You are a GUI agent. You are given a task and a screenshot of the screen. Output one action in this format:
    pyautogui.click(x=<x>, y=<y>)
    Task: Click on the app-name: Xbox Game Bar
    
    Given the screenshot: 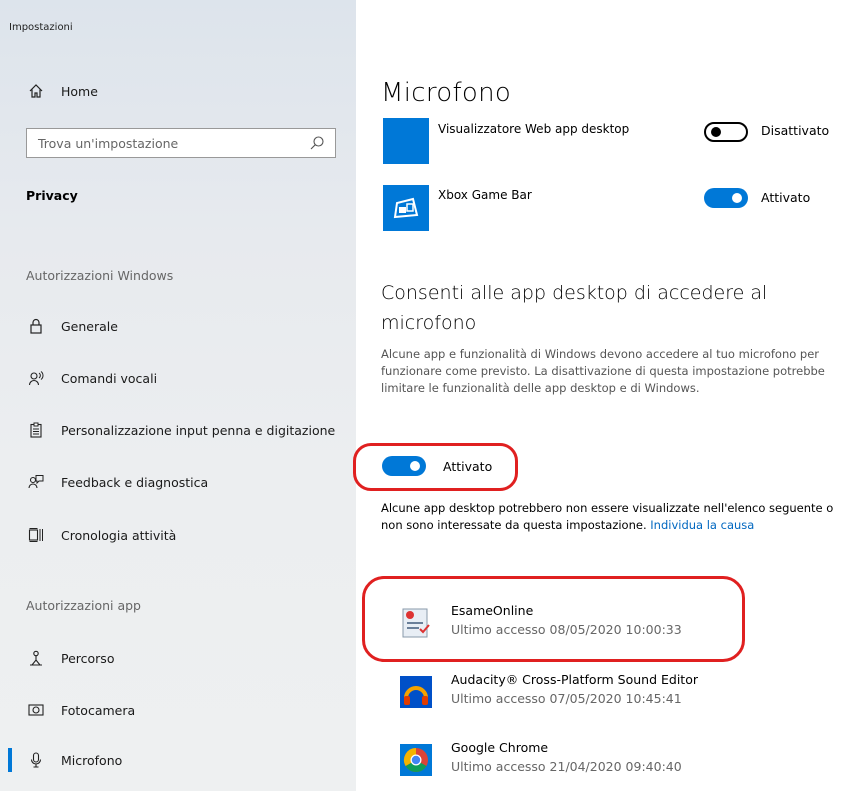 What is the action you would take?
    pyautogui.click(x=485, y=195)
    